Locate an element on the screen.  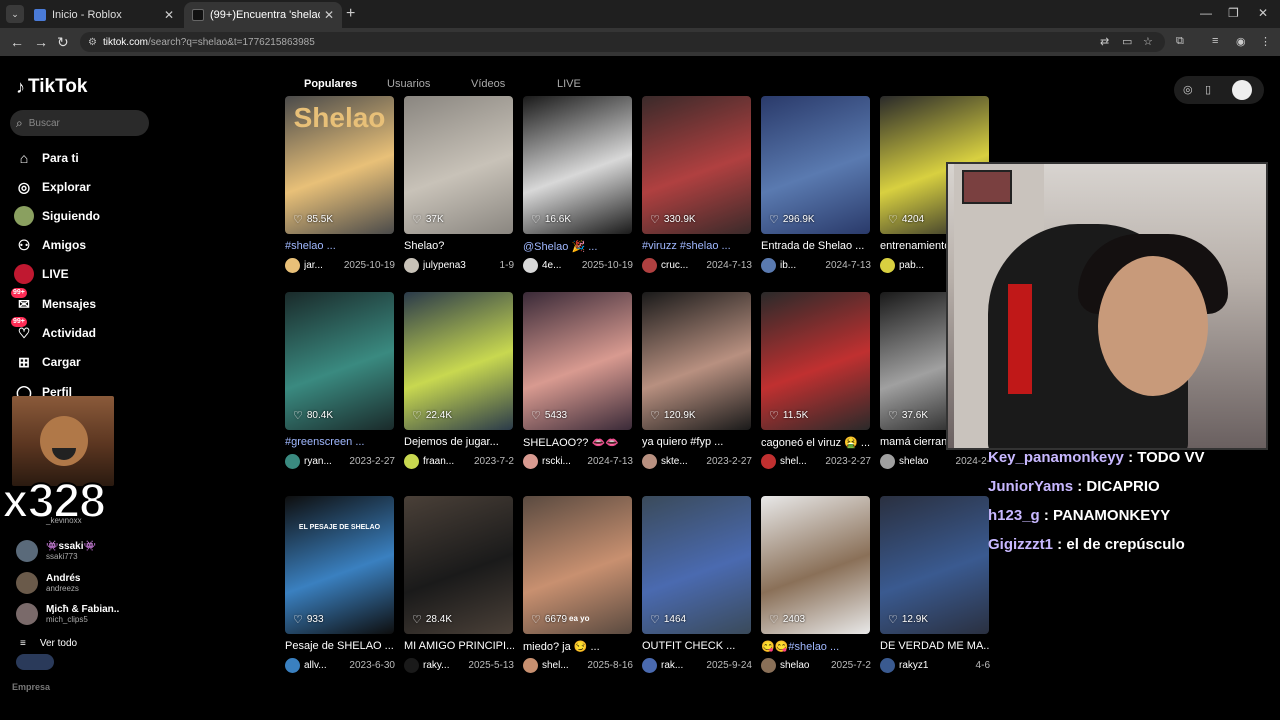
video-title: Shelao? is located at coordinates (459, 247).